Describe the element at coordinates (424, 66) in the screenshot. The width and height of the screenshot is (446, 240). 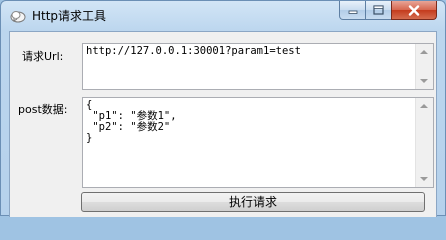
I see `url-scrollbar` at that location.